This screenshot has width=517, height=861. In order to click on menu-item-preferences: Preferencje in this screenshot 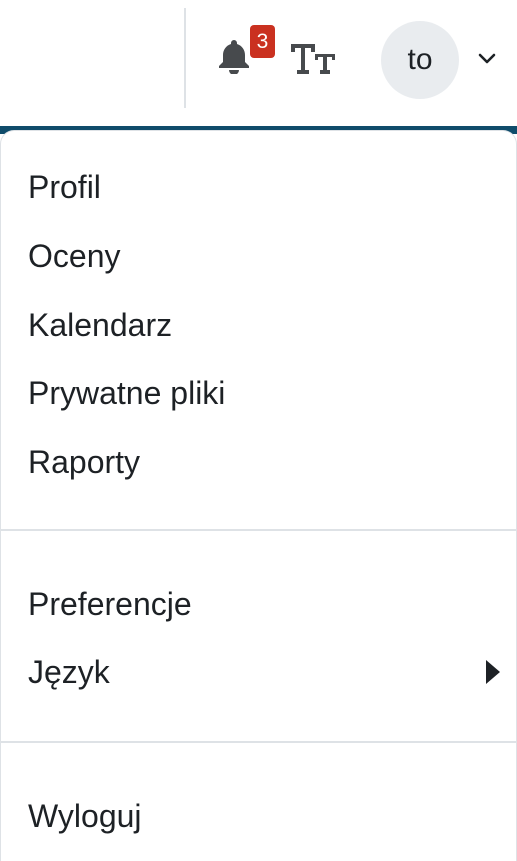, I will do `click(258, 604)`.